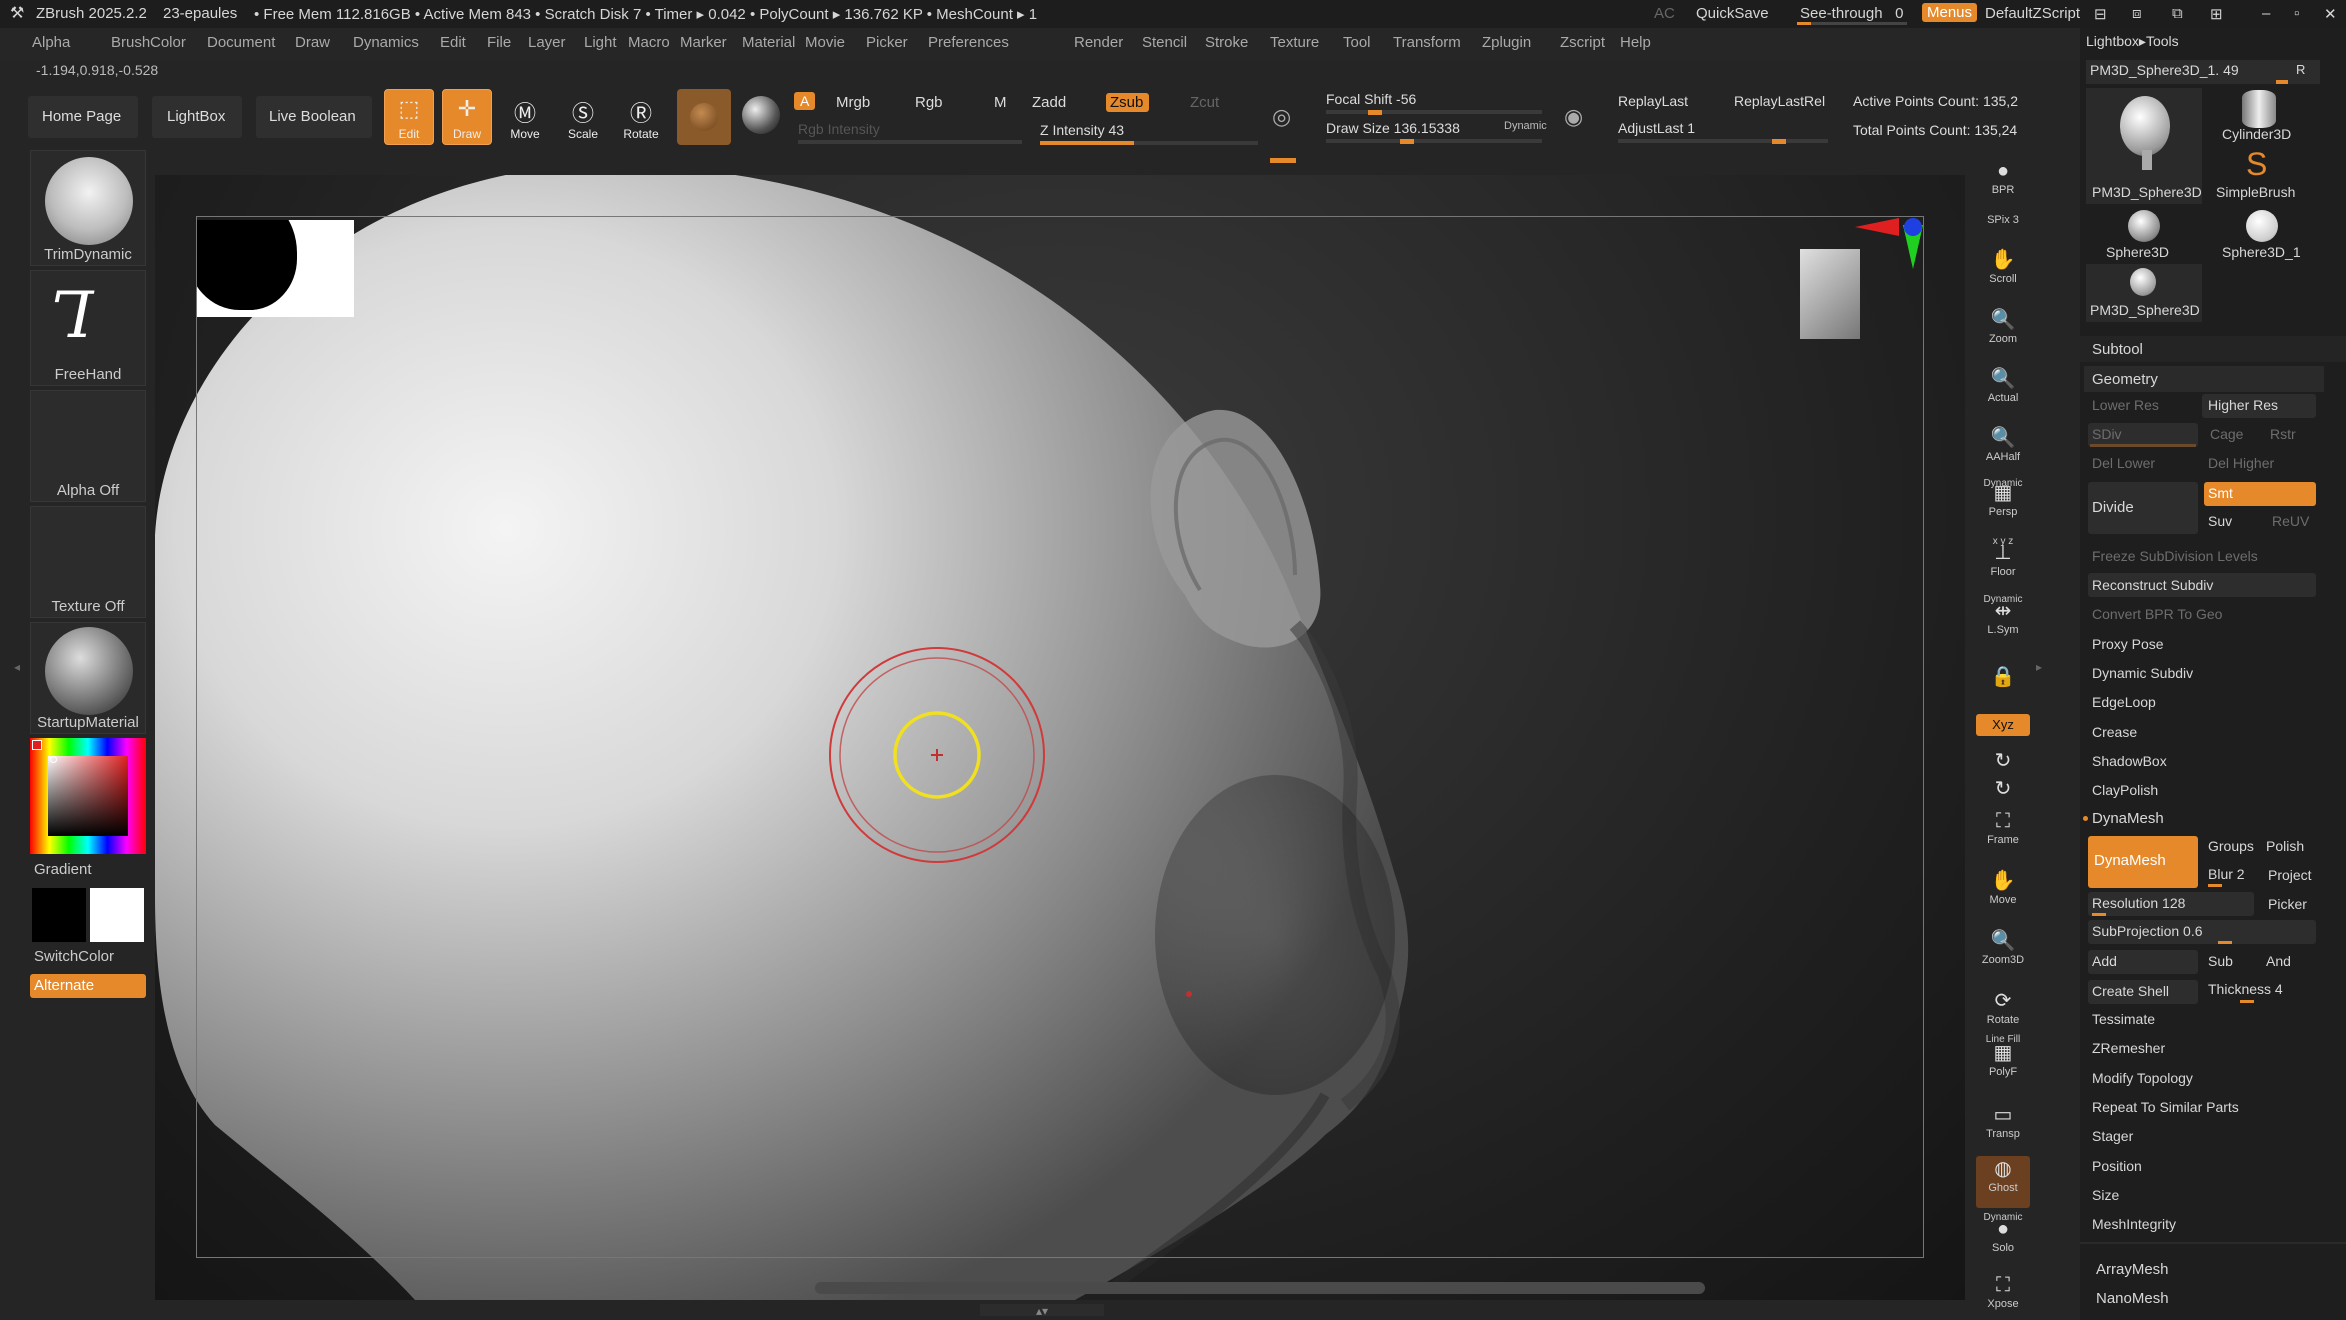 This screenshot has height=1320, width=2346. I want to click on menu-transform: Transform, so click(1427, 42).